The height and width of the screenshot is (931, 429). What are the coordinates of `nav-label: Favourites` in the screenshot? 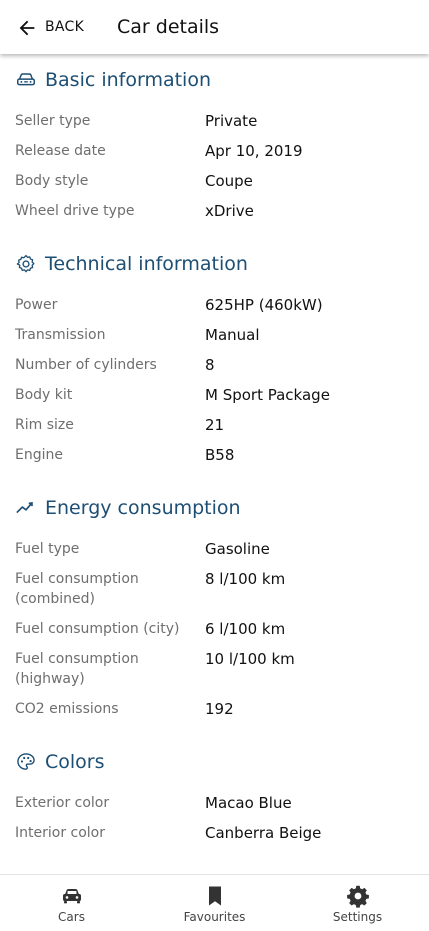 It's located at (214, 917).